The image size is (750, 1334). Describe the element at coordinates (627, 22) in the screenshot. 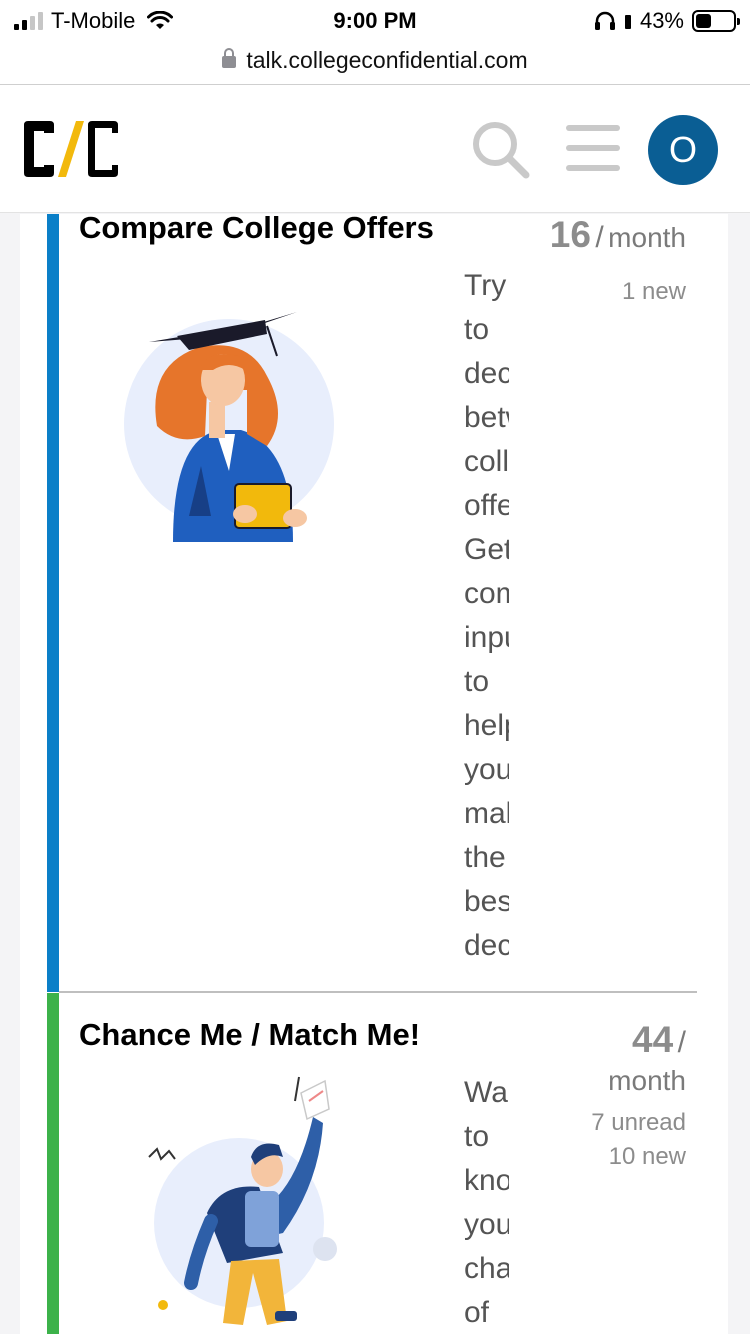

I see `orientation-lock-icon` at that location.